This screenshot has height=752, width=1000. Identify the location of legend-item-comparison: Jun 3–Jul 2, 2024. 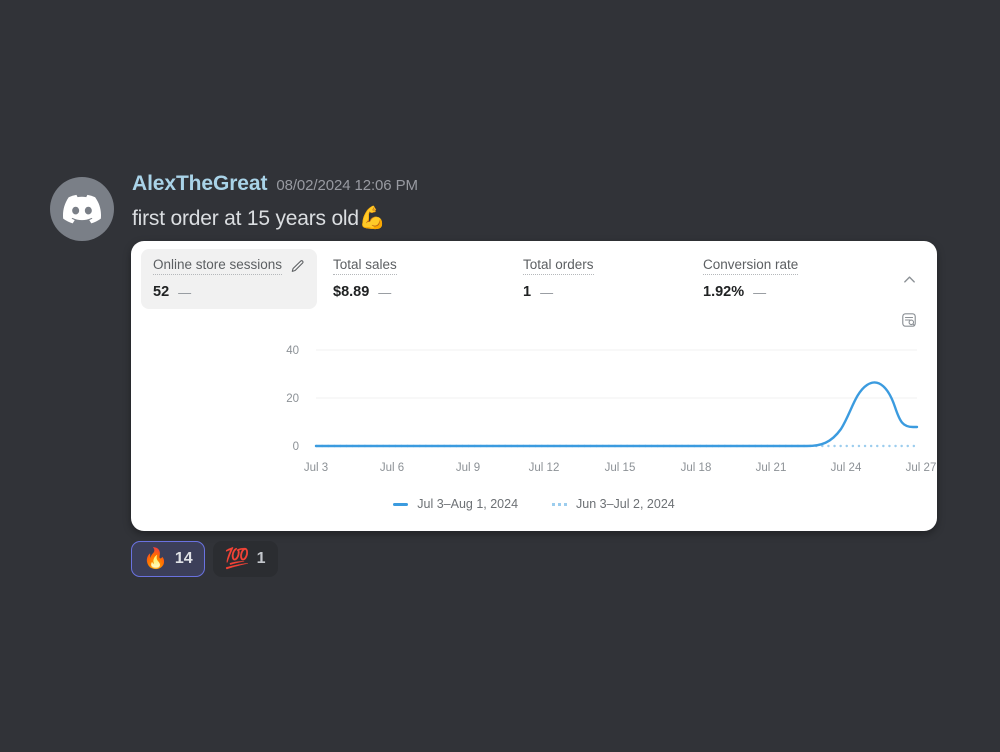
(613, 504).